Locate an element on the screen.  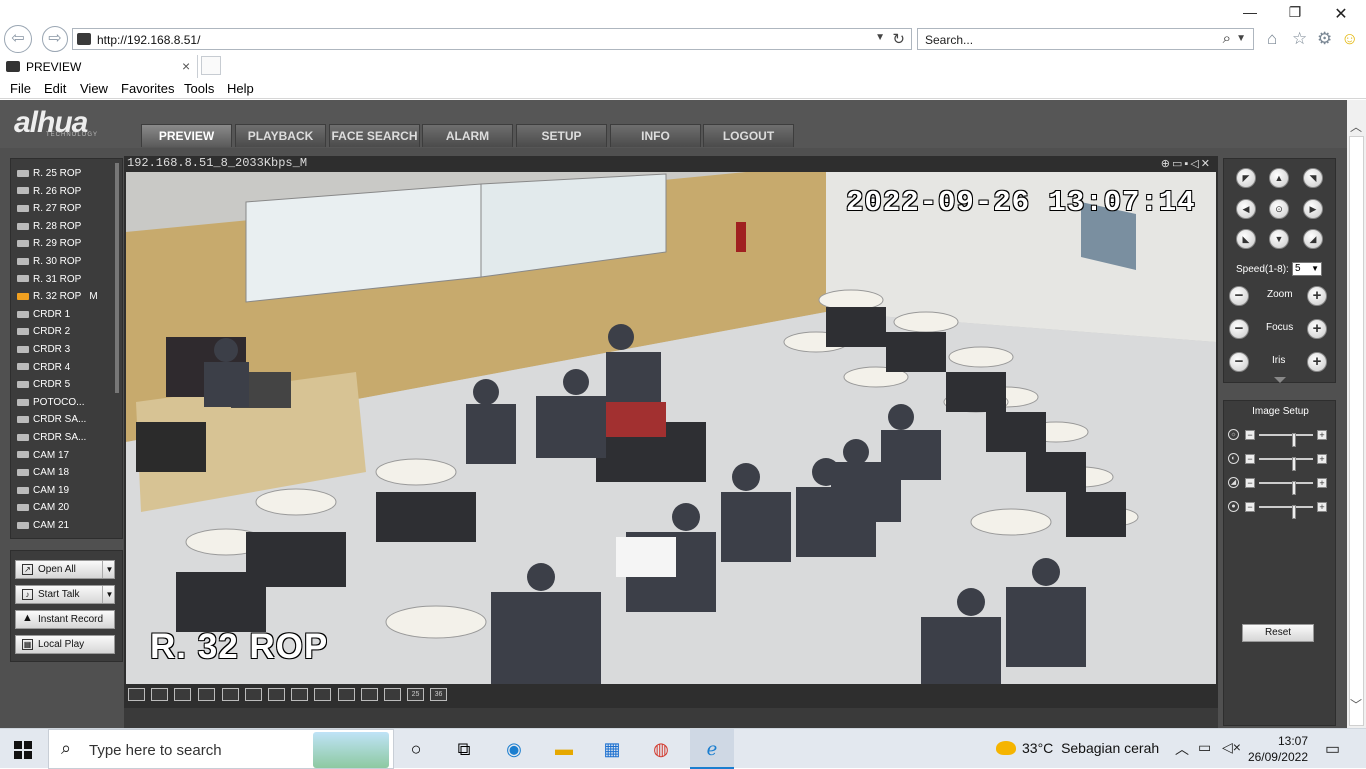
edge-icon: ◉ is located at coordinates (514, 749).